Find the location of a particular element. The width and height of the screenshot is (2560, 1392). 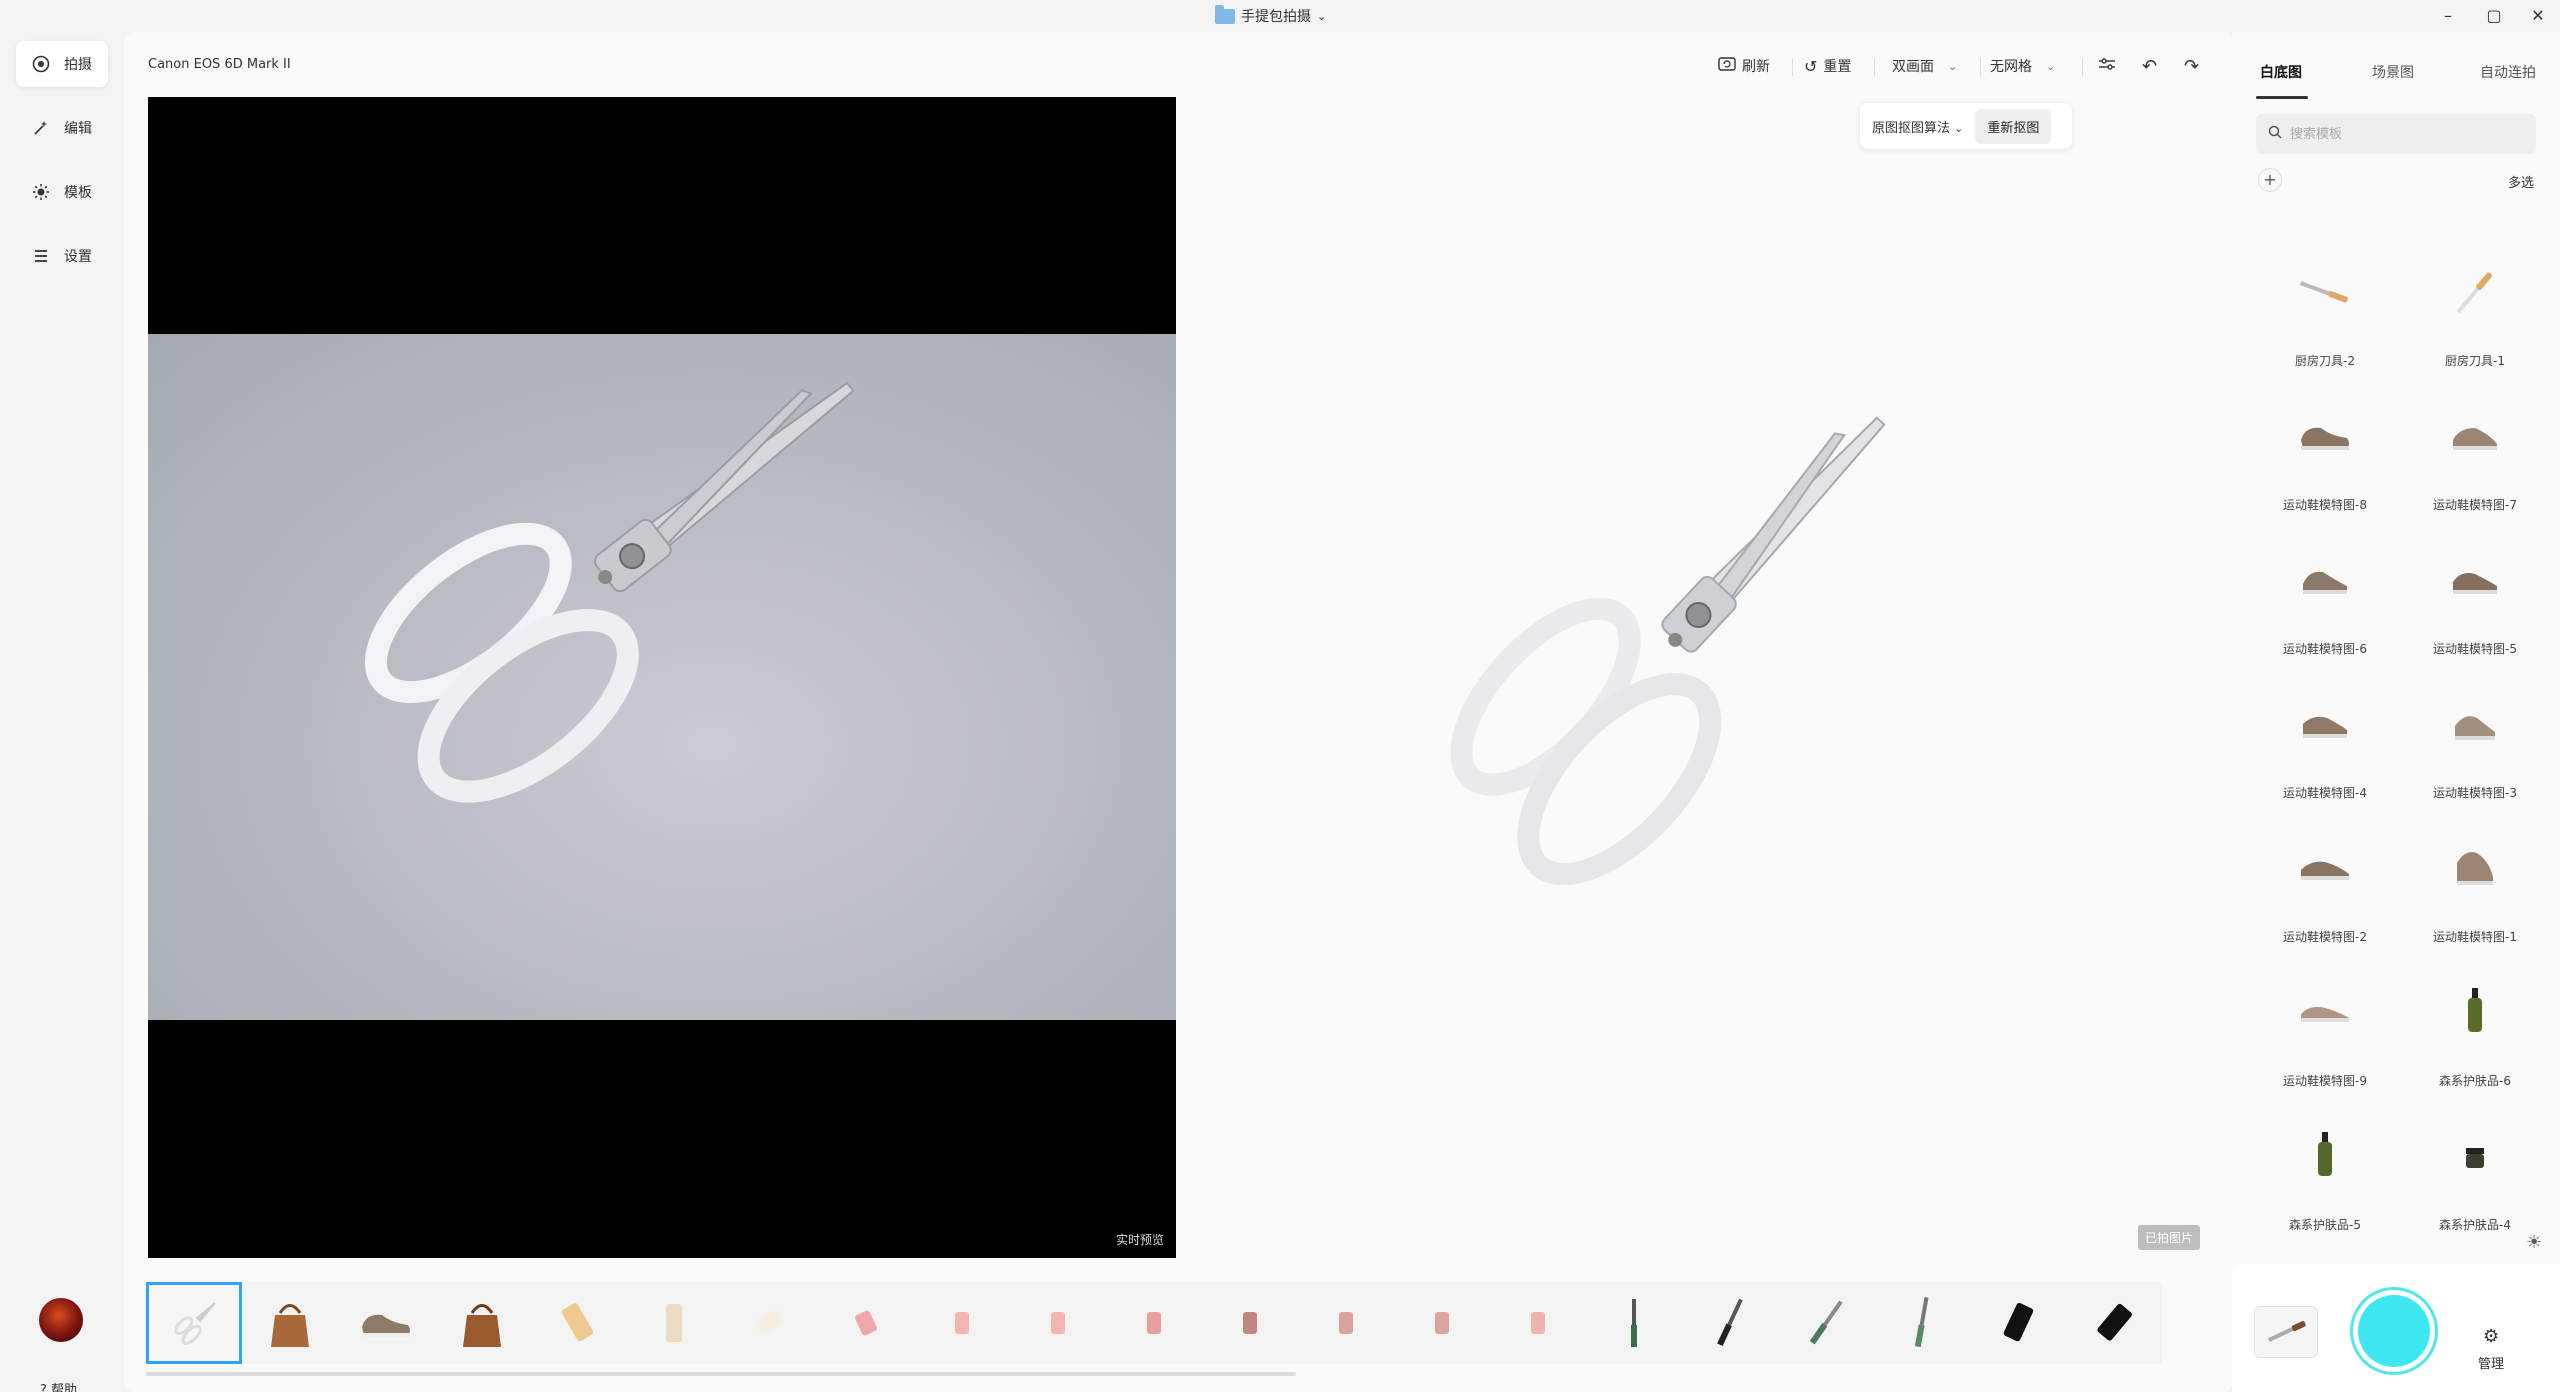

project-title: 手提包拍摄 is located at coordinates (1276, 17).